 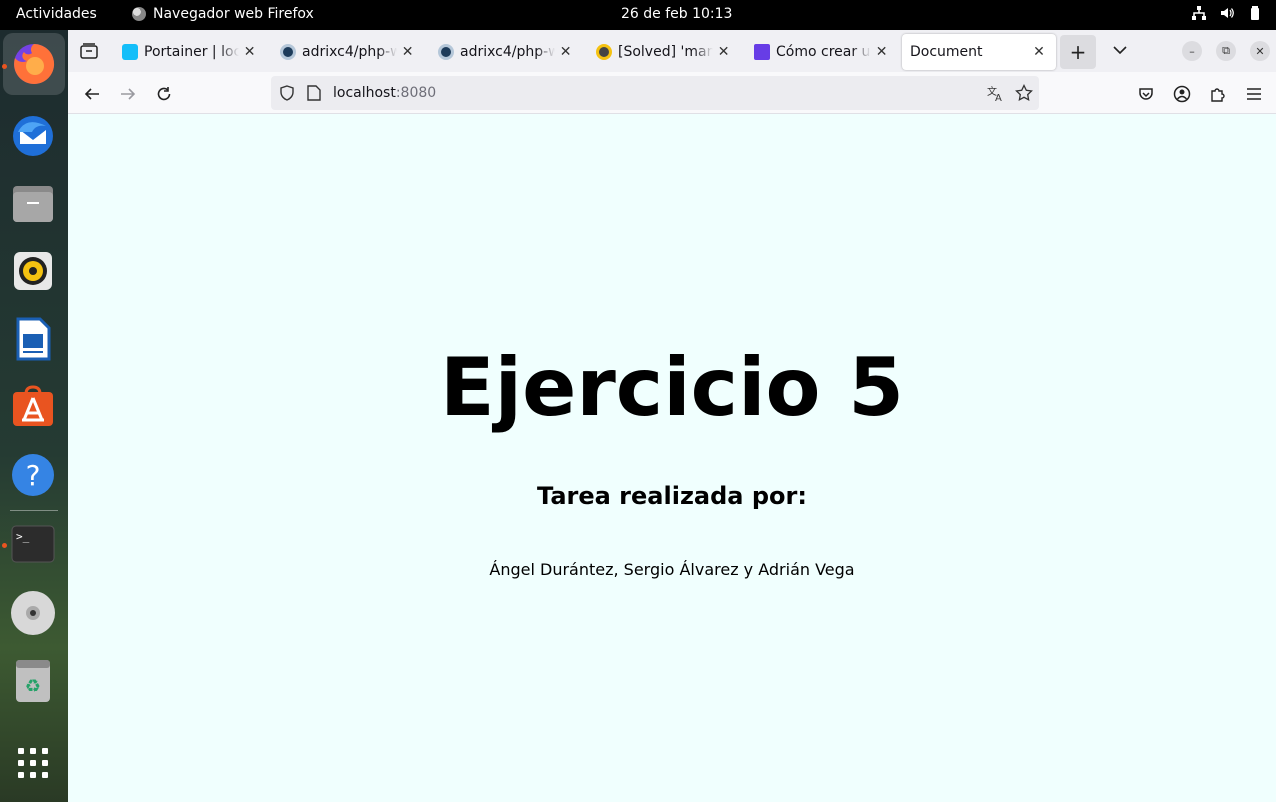 I want to click on menu-button, so click(x=1254, y=94).